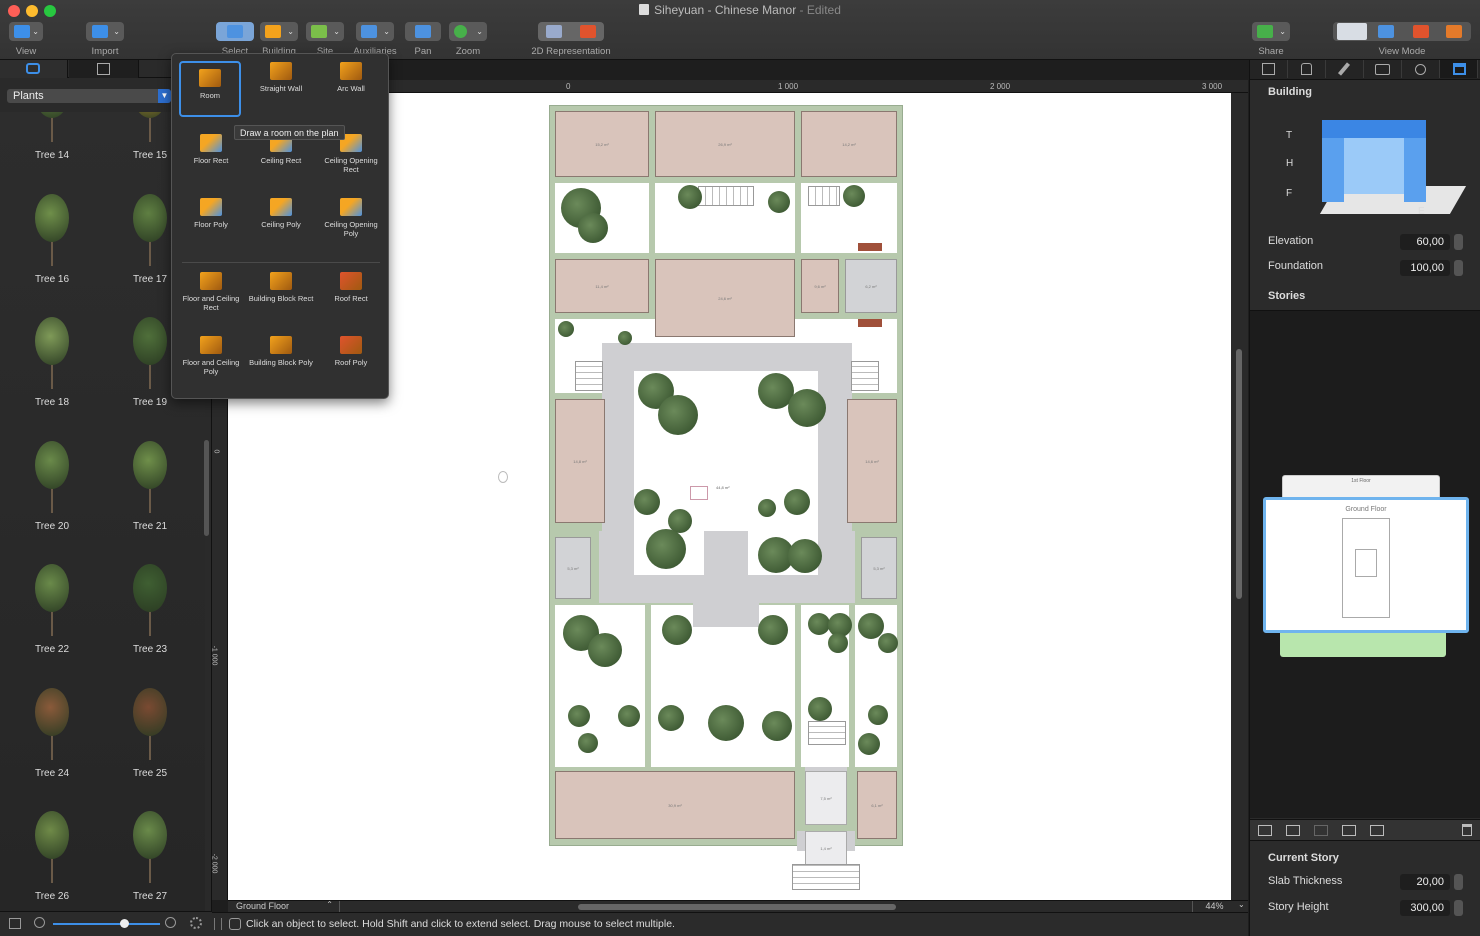  Describe the element at coordinates (206, 488) in the screenshot. I see `library-scrollbar` at that location.